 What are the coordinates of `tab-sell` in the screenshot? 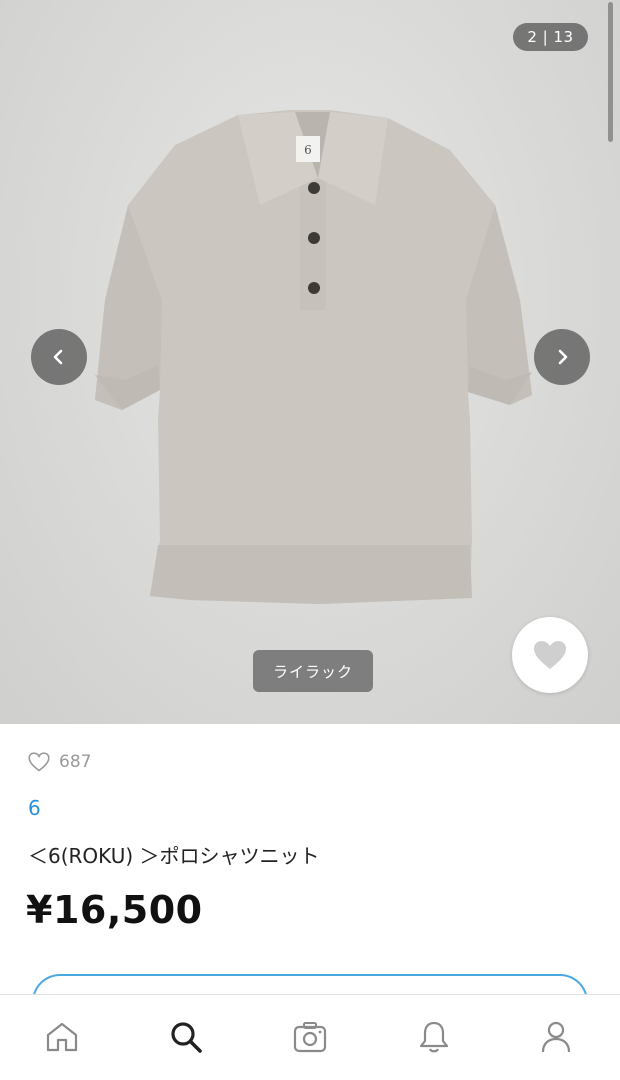 It's located at (310, 1037).